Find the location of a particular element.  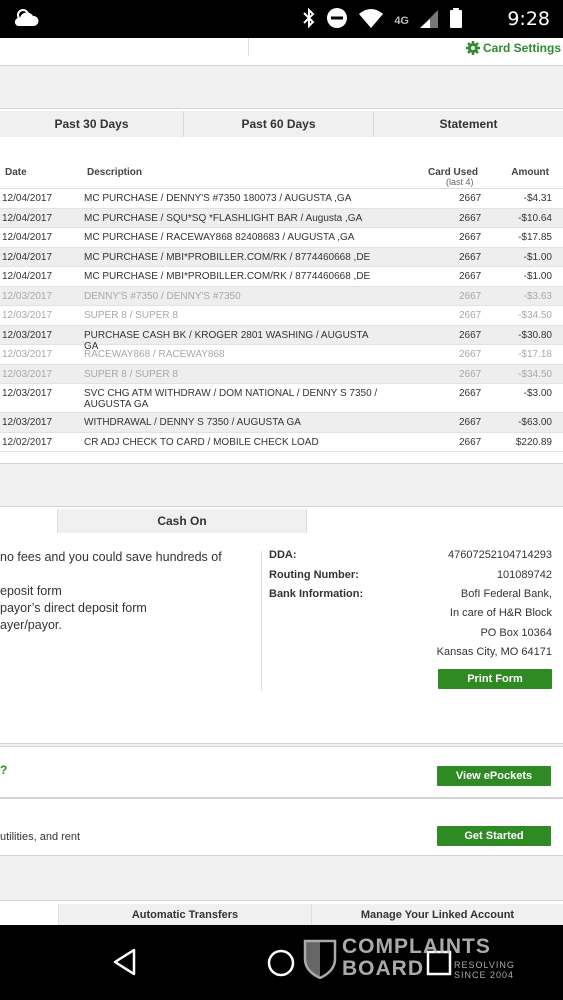

row-description: RACEWAY868 / RACEWAY868 is located at coordinates (154, 354).